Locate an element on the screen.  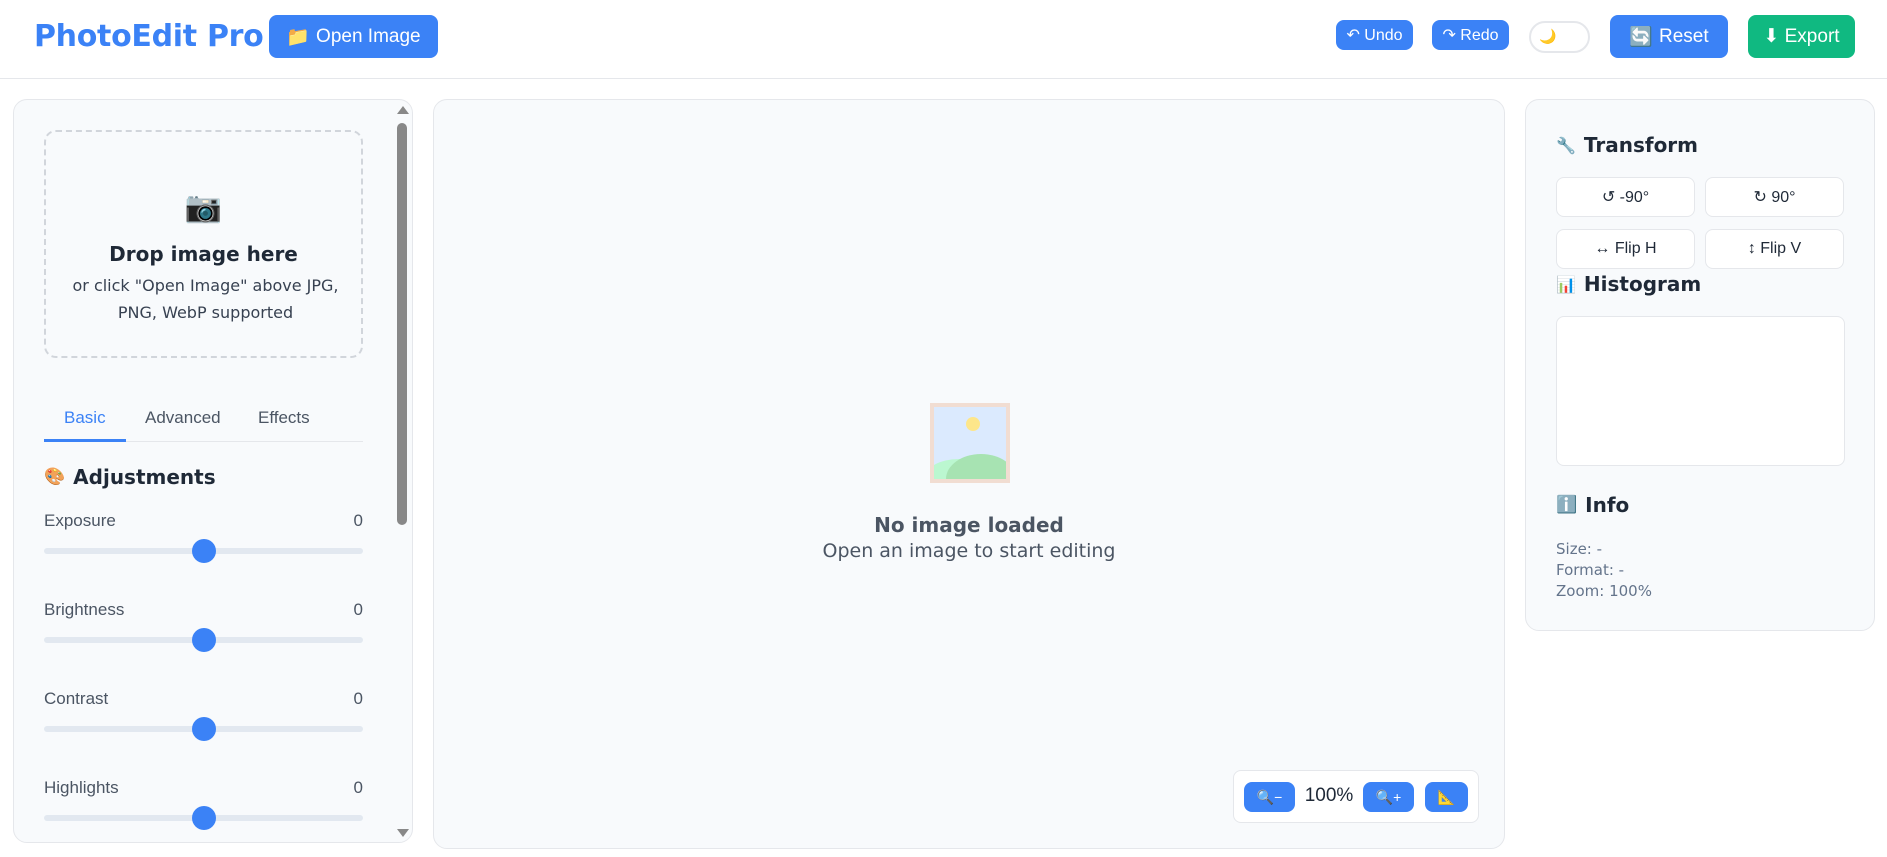
contrast-slider-row: Contrast 0 is located at coordinates (203, 724).